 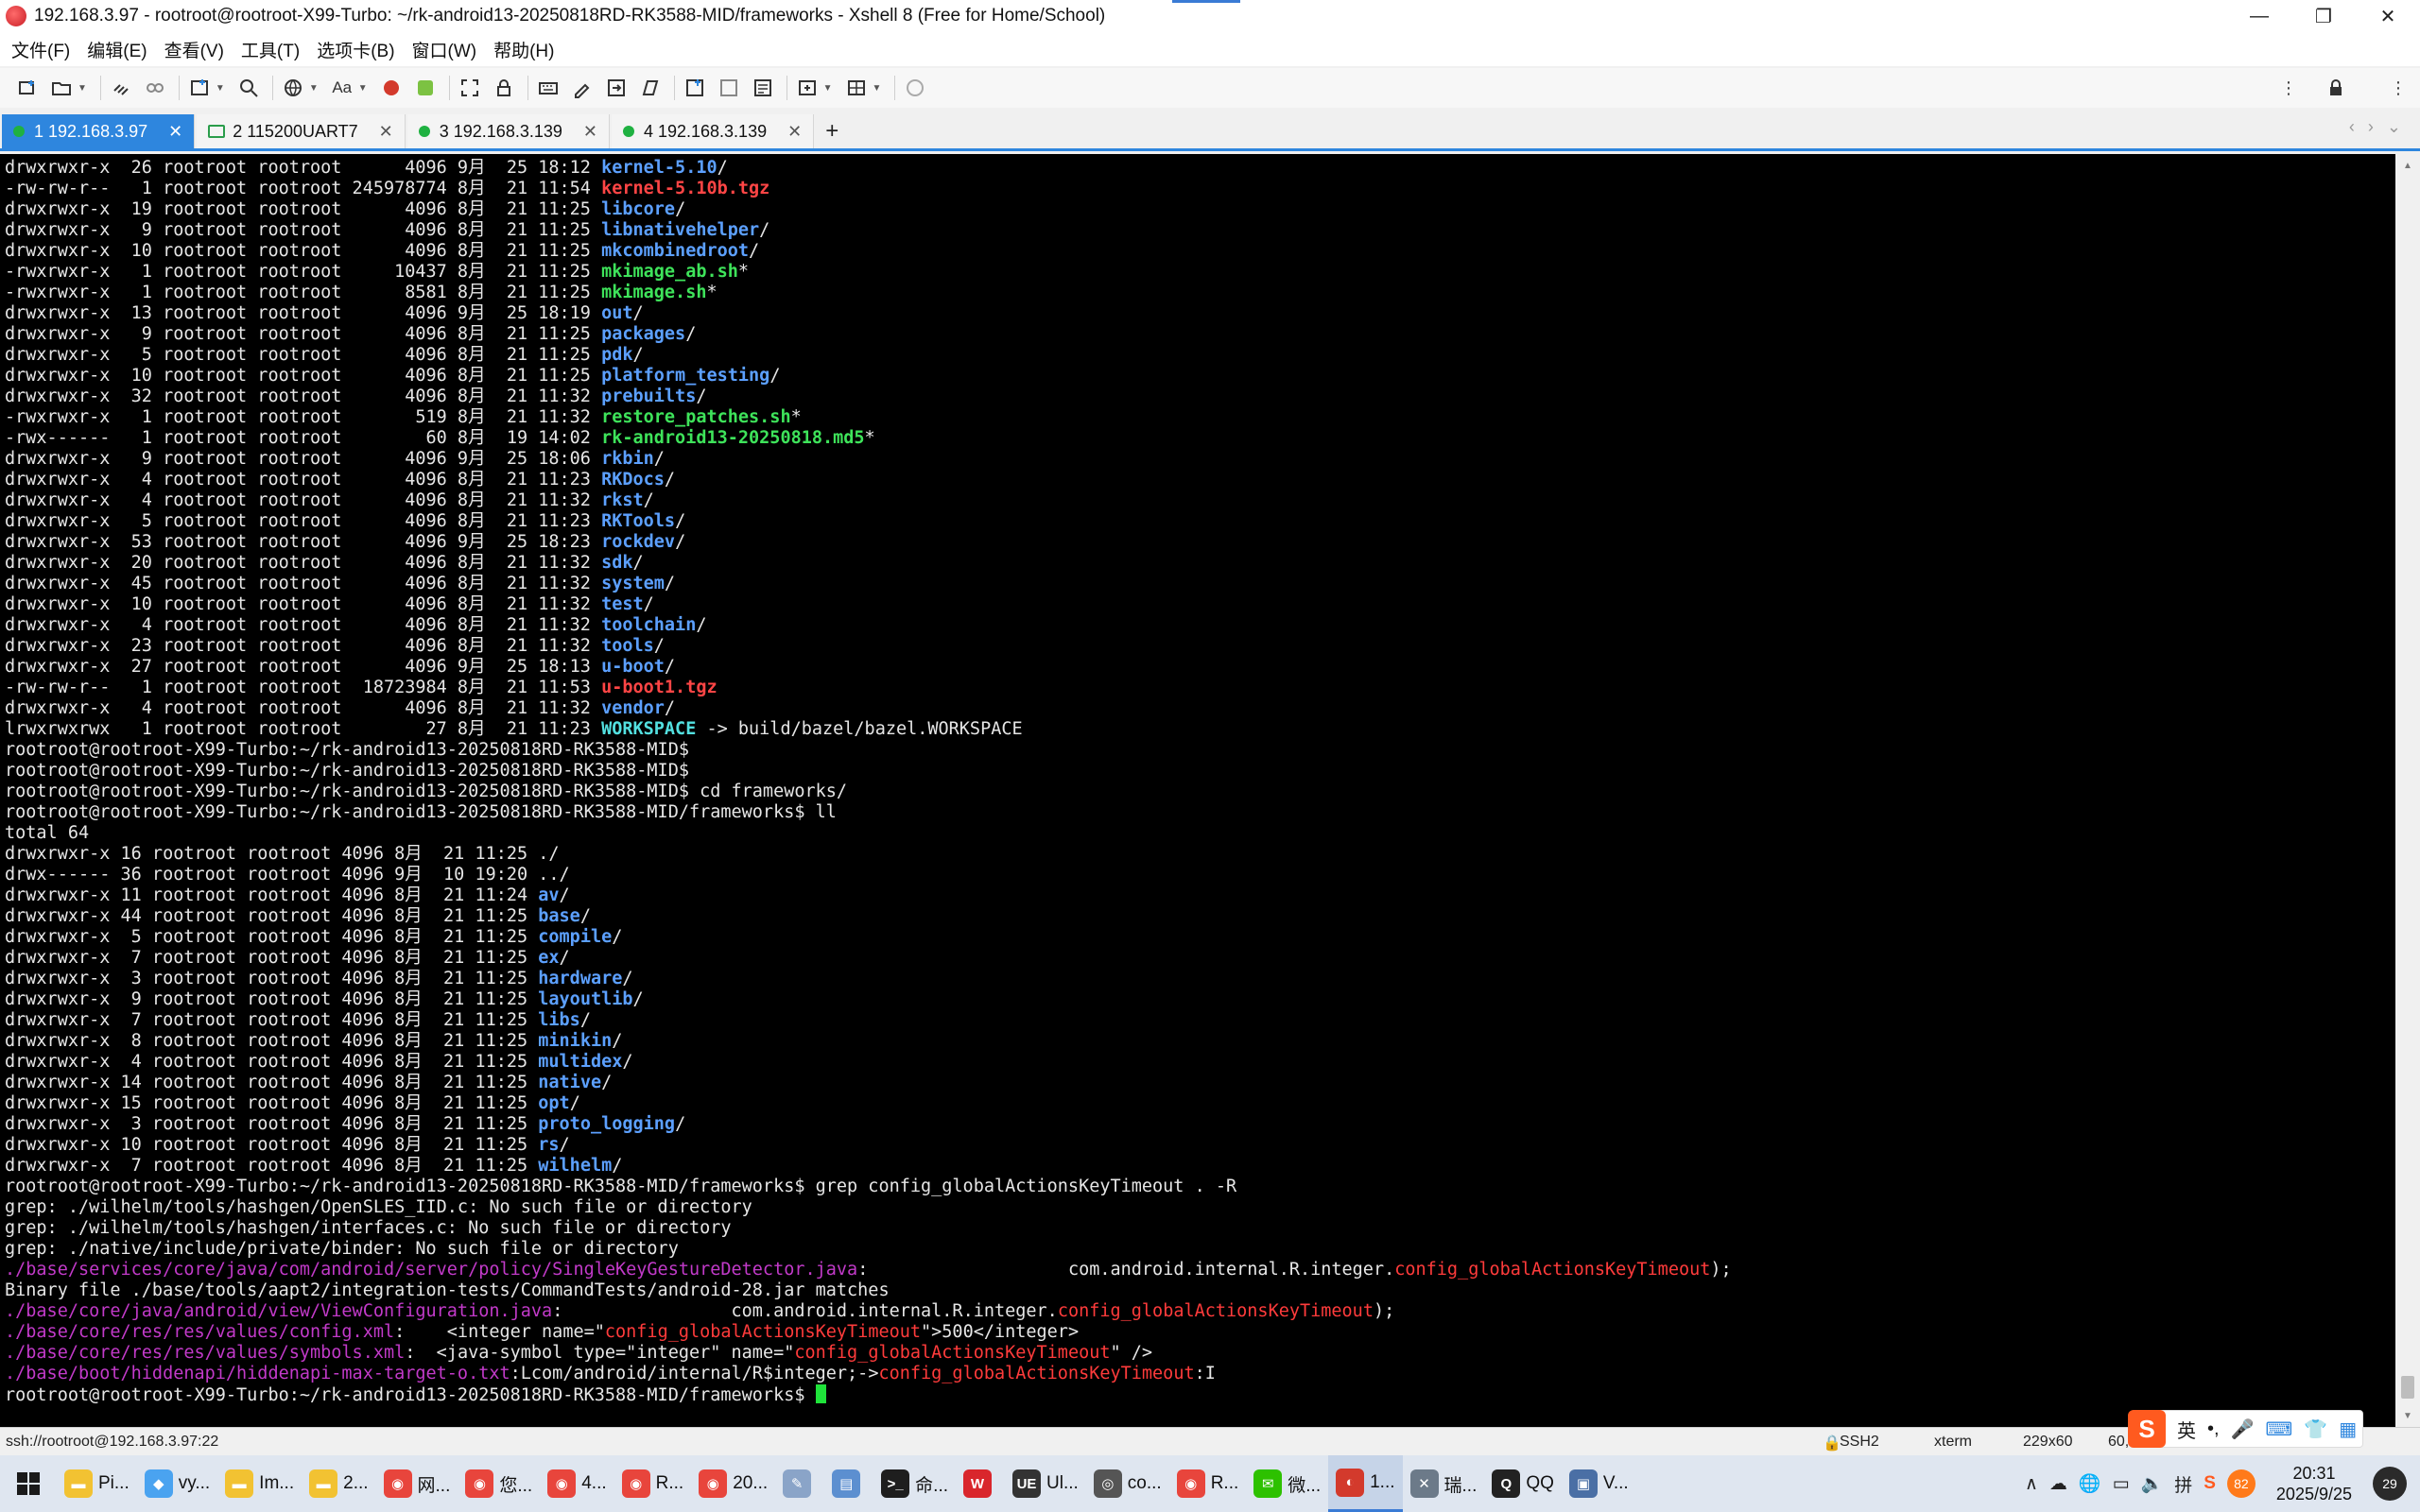 What do you see at coordinates (470, 88) in the screenshot?
I see `fullscreen-icon` at bounding box center [470, 88].